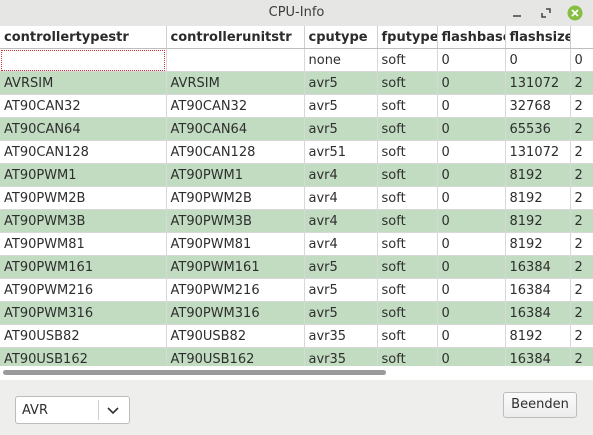  Describe the element at coordinates (517, 13) in the screenshot. I see `minimize-icon` at that location.